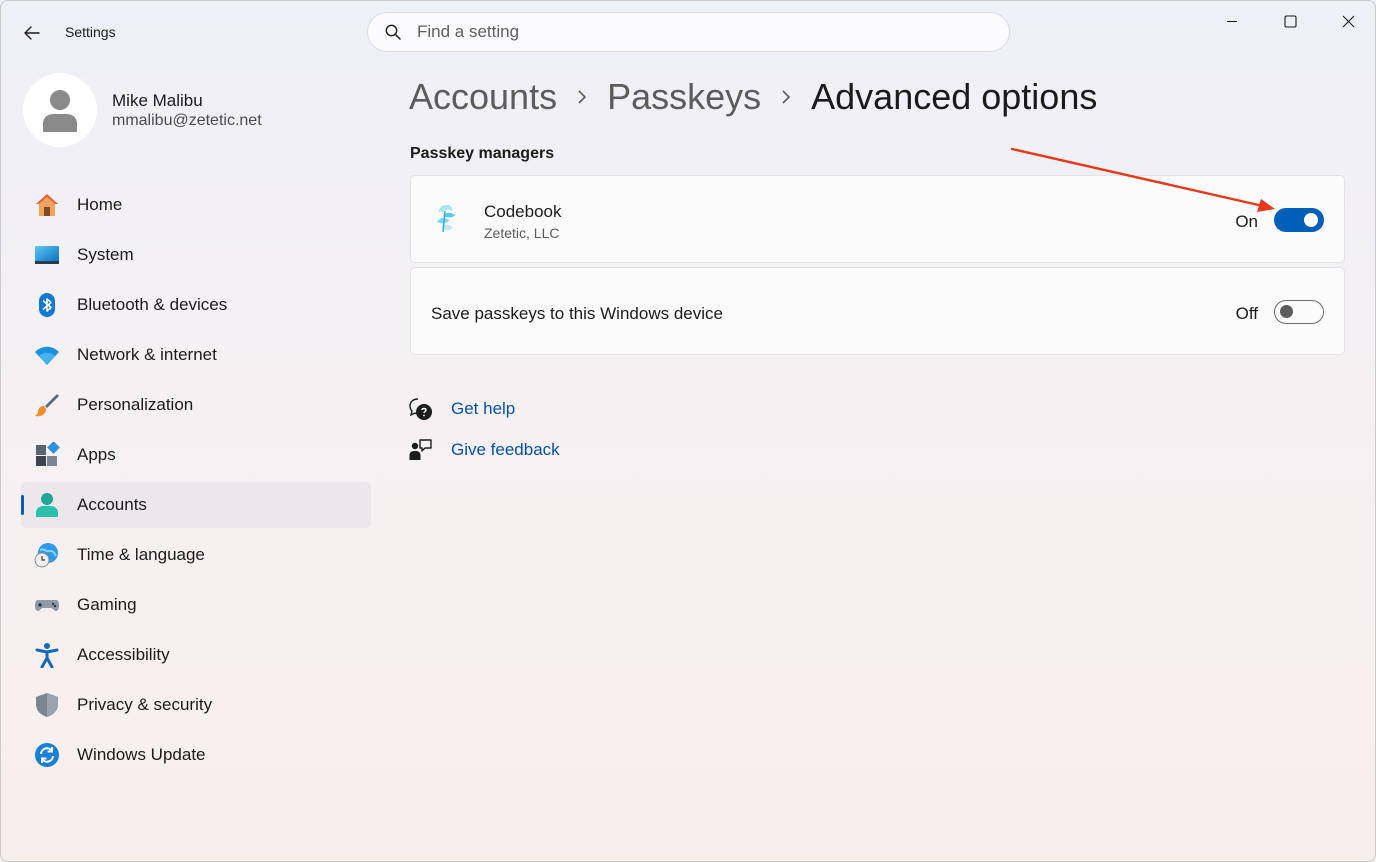 Image resolution: width=1376 pixels, height=862 pixels. I want to click on sidebar-item-label: Windows Update, so click(141, 755).